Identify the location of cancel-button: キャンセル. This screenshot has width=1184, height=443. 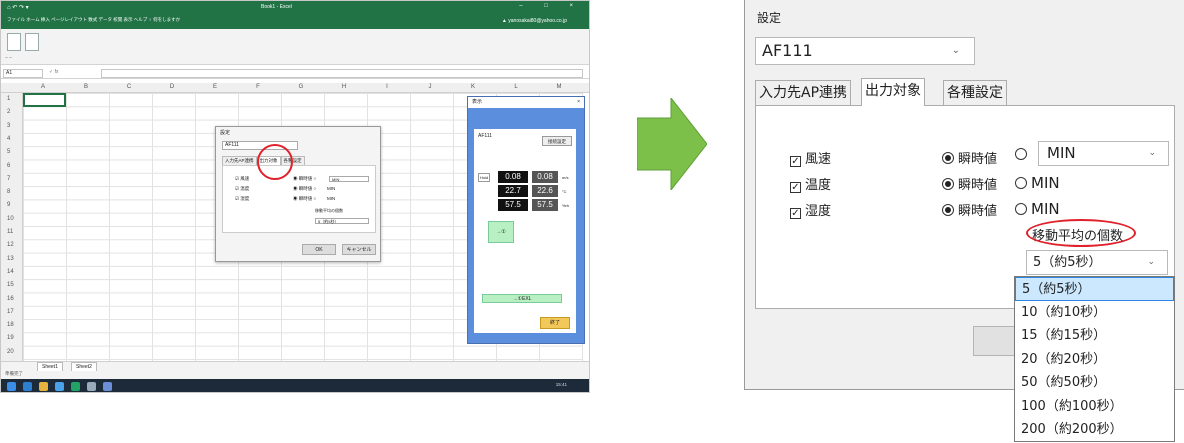
(359, 249).